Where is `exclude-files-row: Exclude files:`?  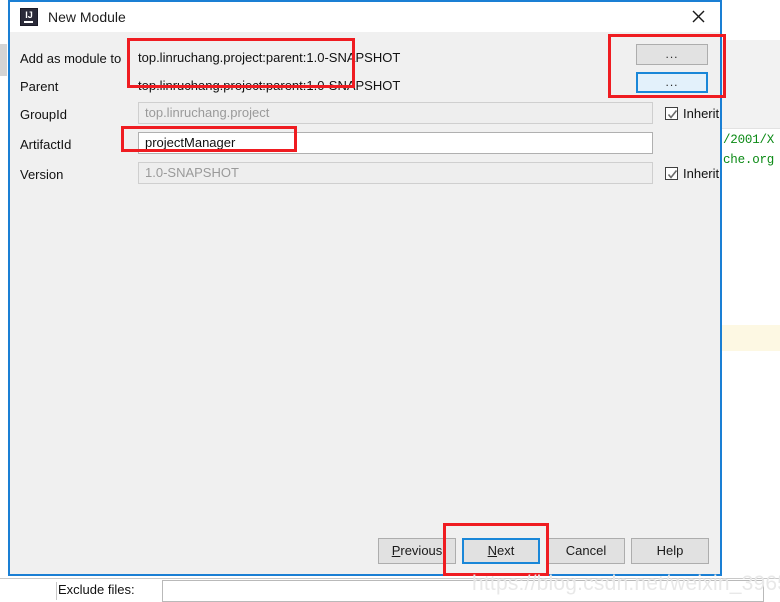
exclude-files-row: Exclude files: is located at coordinates (413, 591).